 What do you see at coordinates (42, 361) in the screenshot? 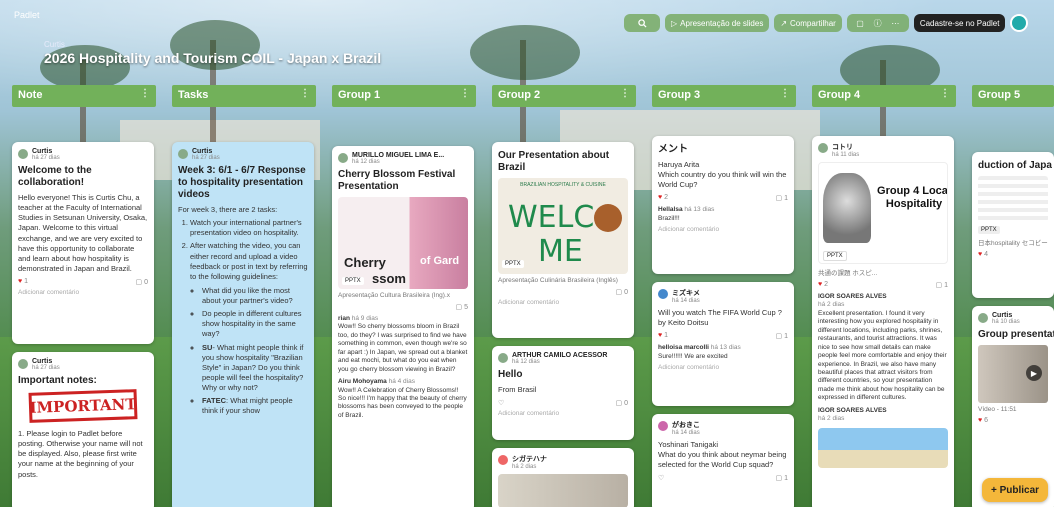
I see `author-name: Curtis` at bounding box center [42, 361].